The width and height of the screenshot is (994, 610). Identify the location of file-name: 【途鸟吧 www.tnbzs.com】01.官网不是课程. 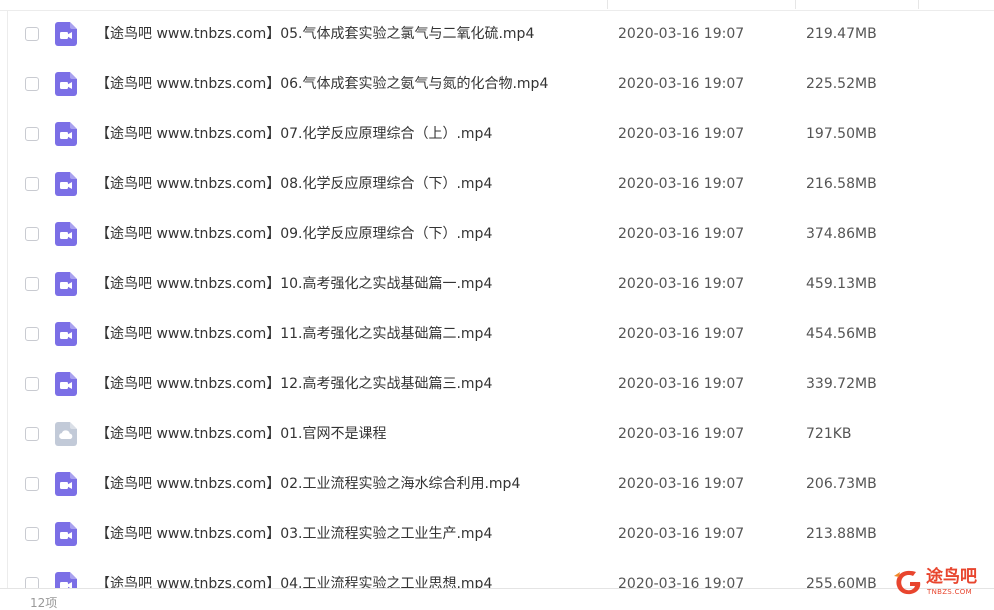
(241, 434).